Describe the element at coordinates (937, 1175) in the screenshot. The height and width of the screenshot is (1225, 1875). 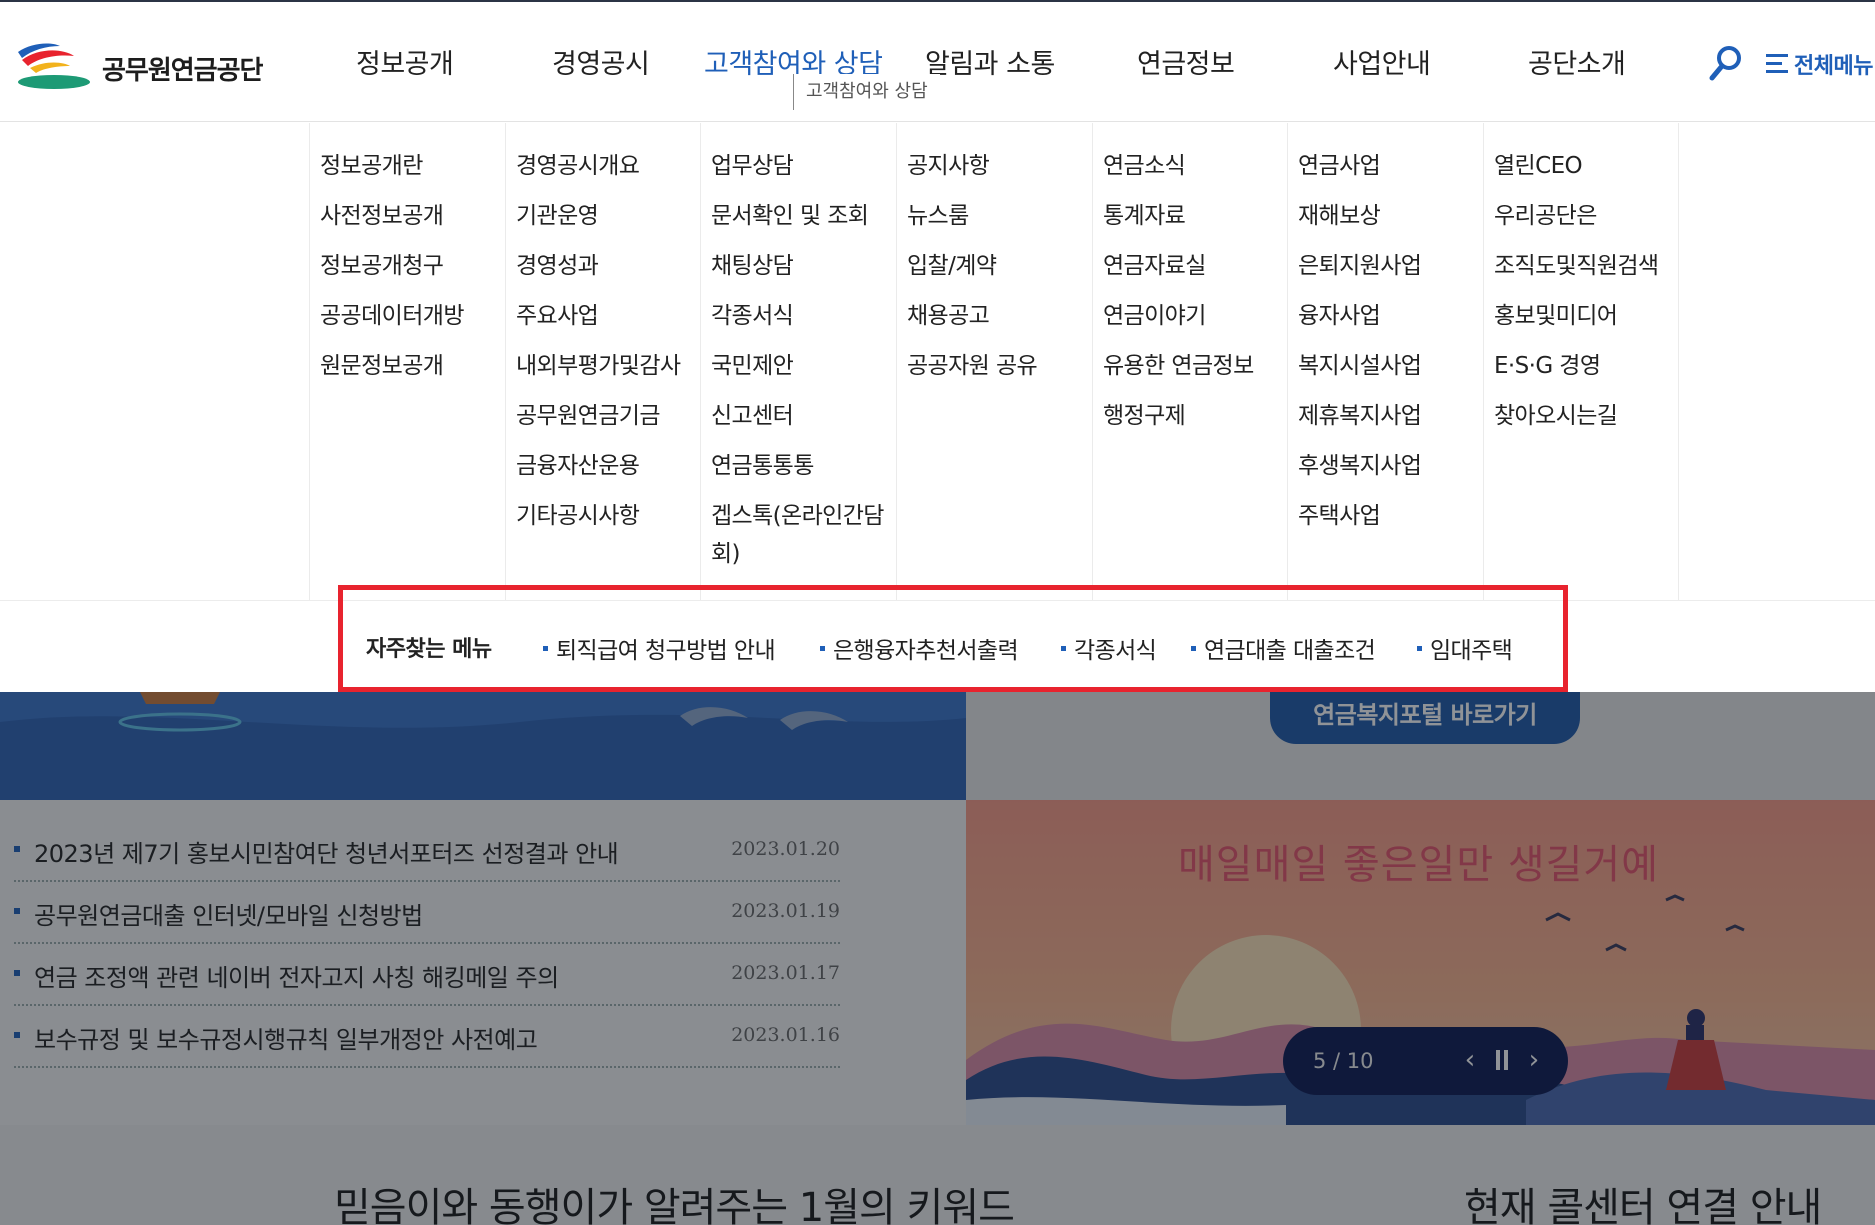
I see `bottom-section: 믿음이와 동행이가 알려주는 1월의 키워드 현재 콜센터 연결 안내` at that location.